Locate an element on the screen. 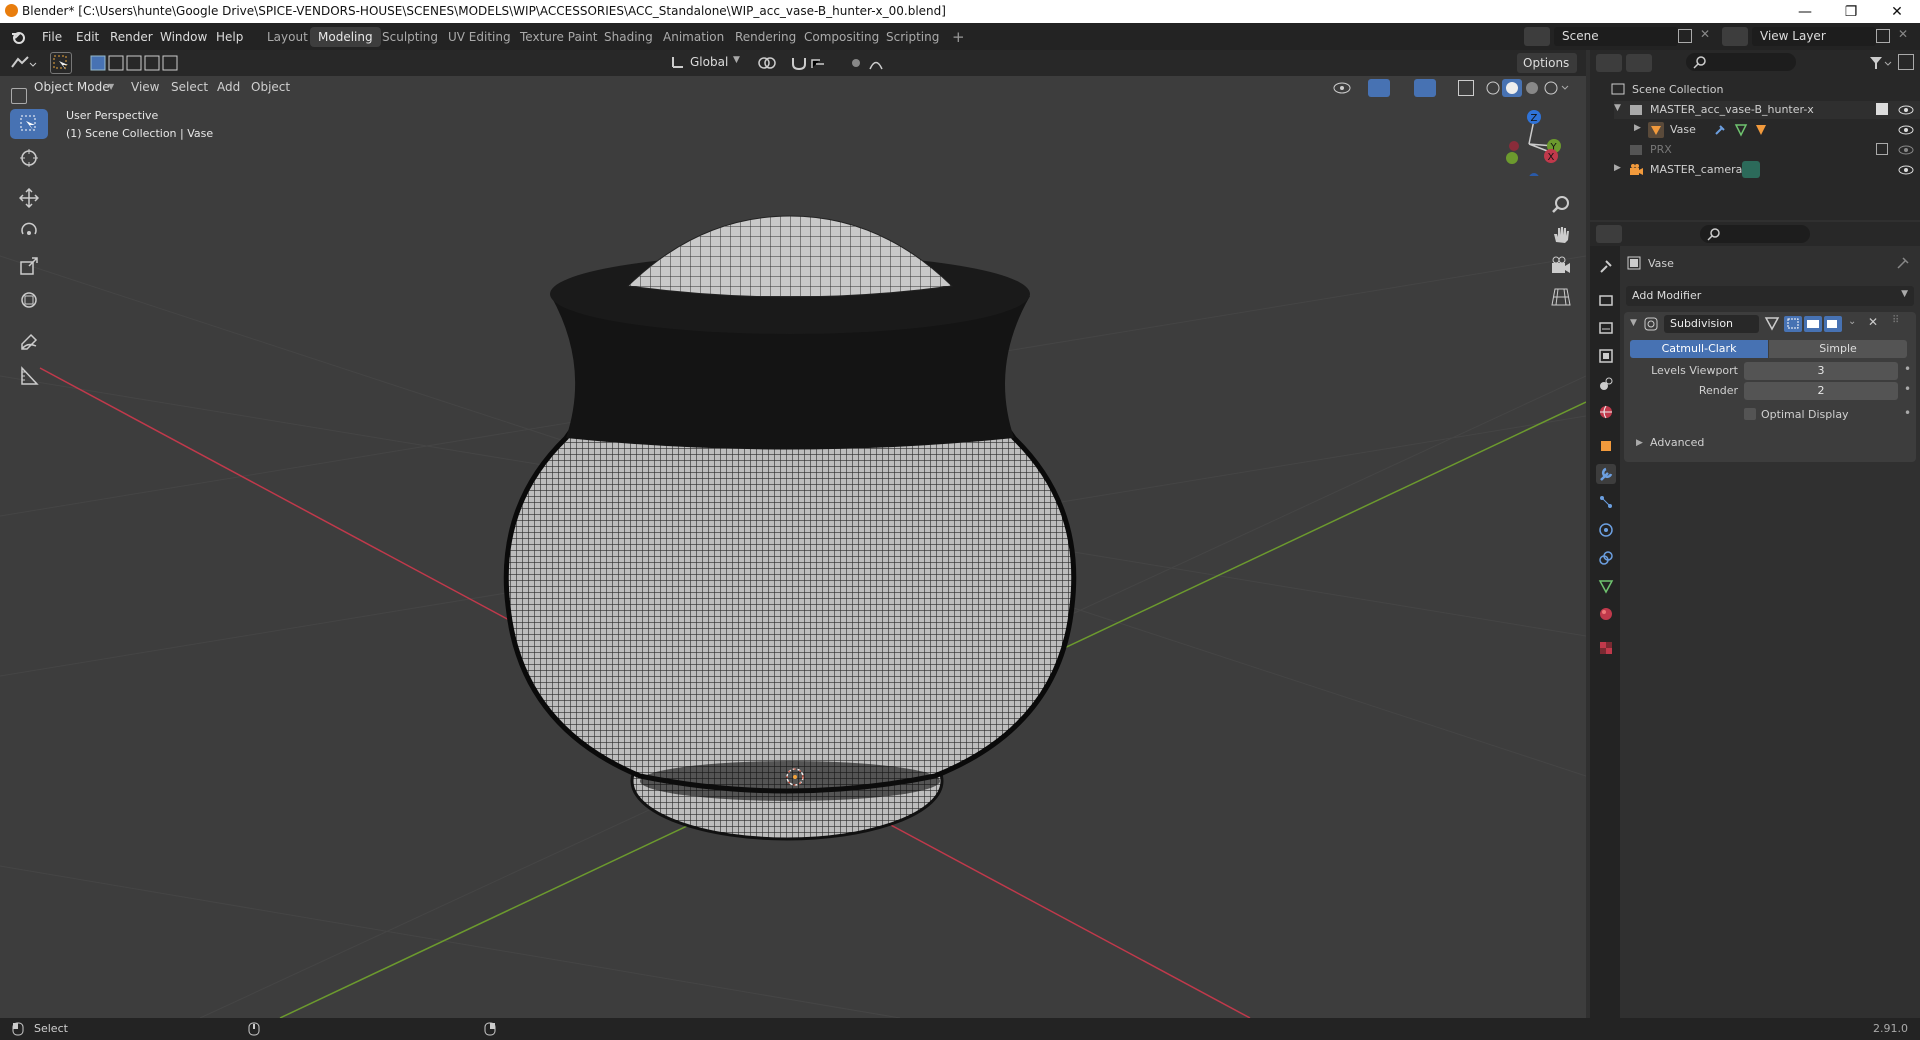 The image size is (1920, 1040). tab-compositing: Compositing is located at coordinates (841, 37).